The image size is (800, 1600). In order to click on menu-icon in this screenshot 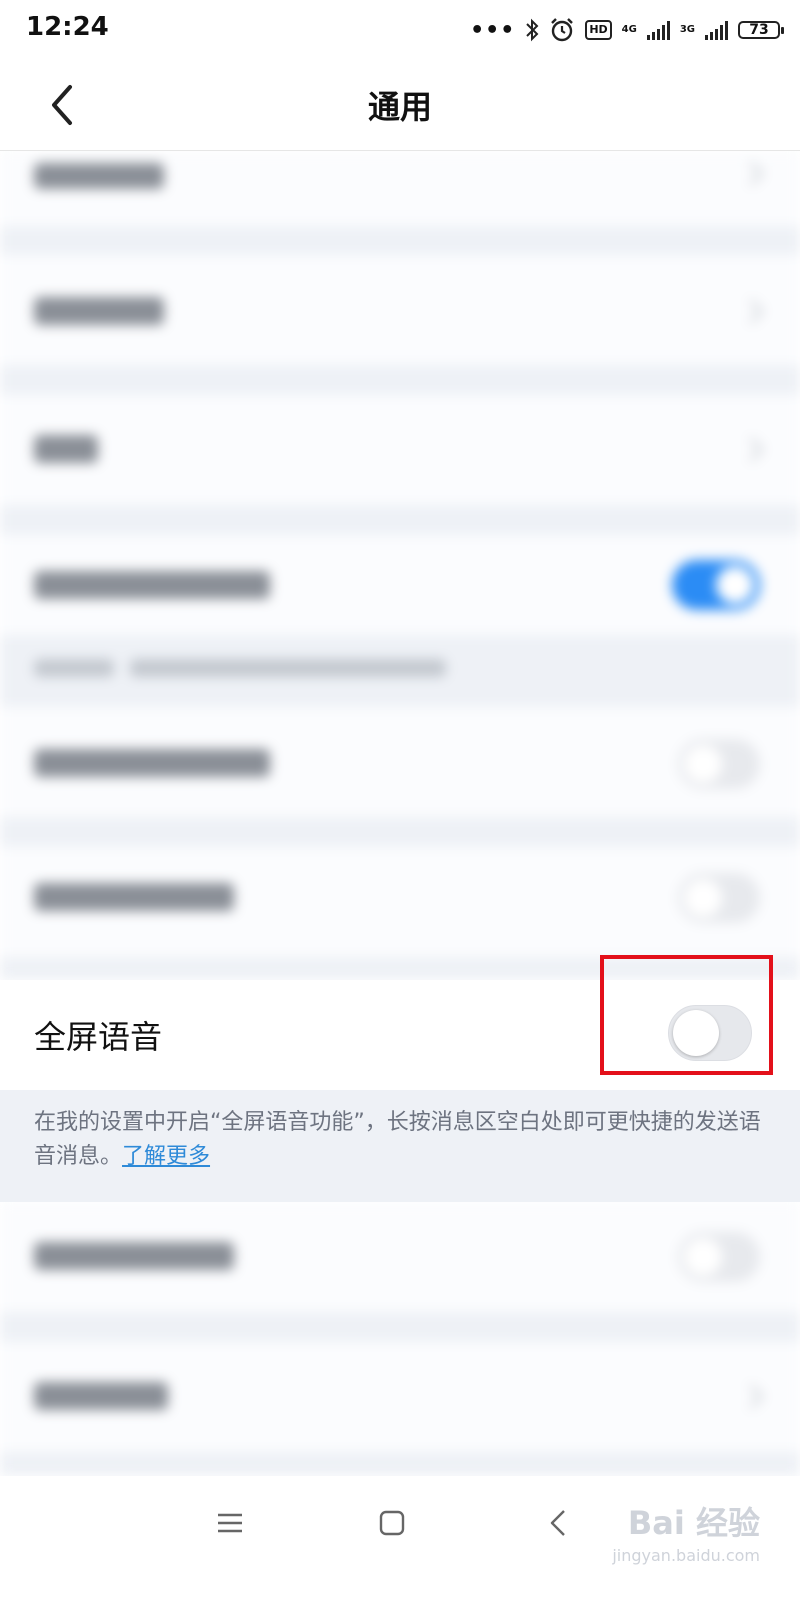, I will do `click(230, 1523)`.